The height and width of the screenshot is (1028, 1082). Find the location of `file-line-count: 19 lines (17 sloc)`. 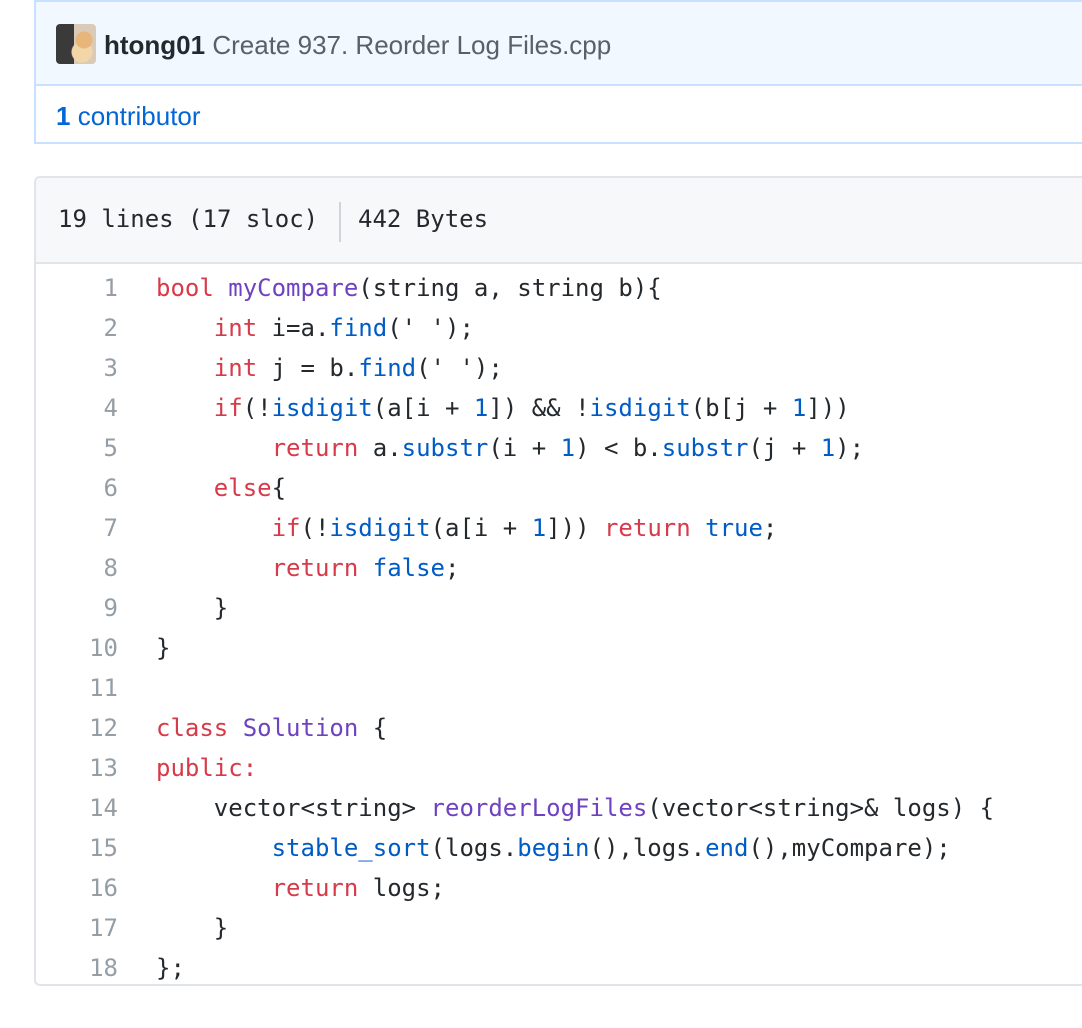

file-line-count: 19 lines (17 sloc) is located at coordinates (188, 219).